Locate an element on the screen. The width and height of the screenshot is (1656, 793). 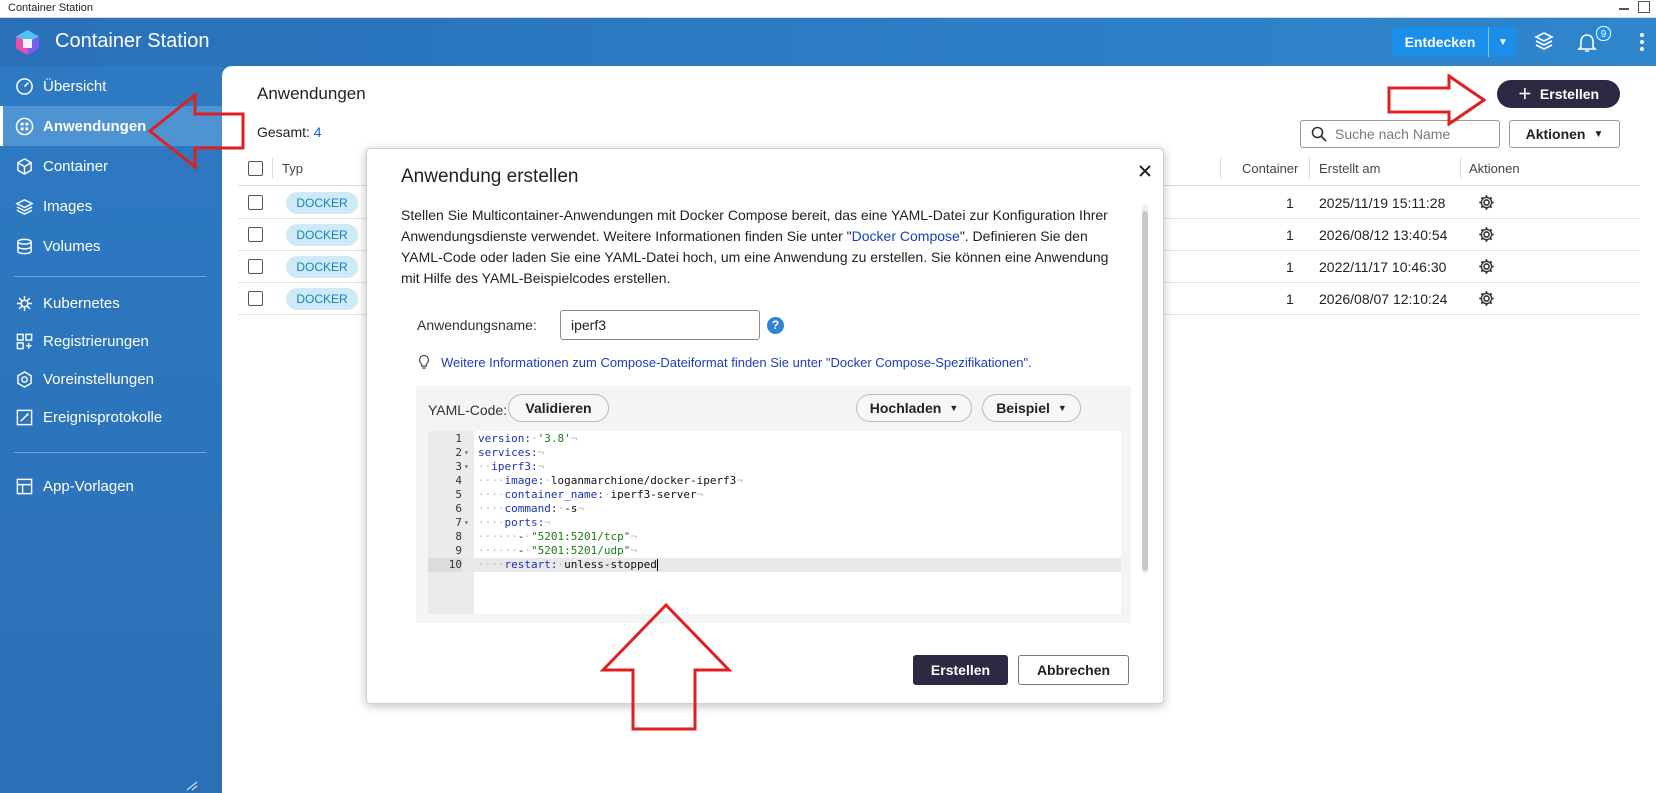
search-input is located at coordinates (1410, 134).